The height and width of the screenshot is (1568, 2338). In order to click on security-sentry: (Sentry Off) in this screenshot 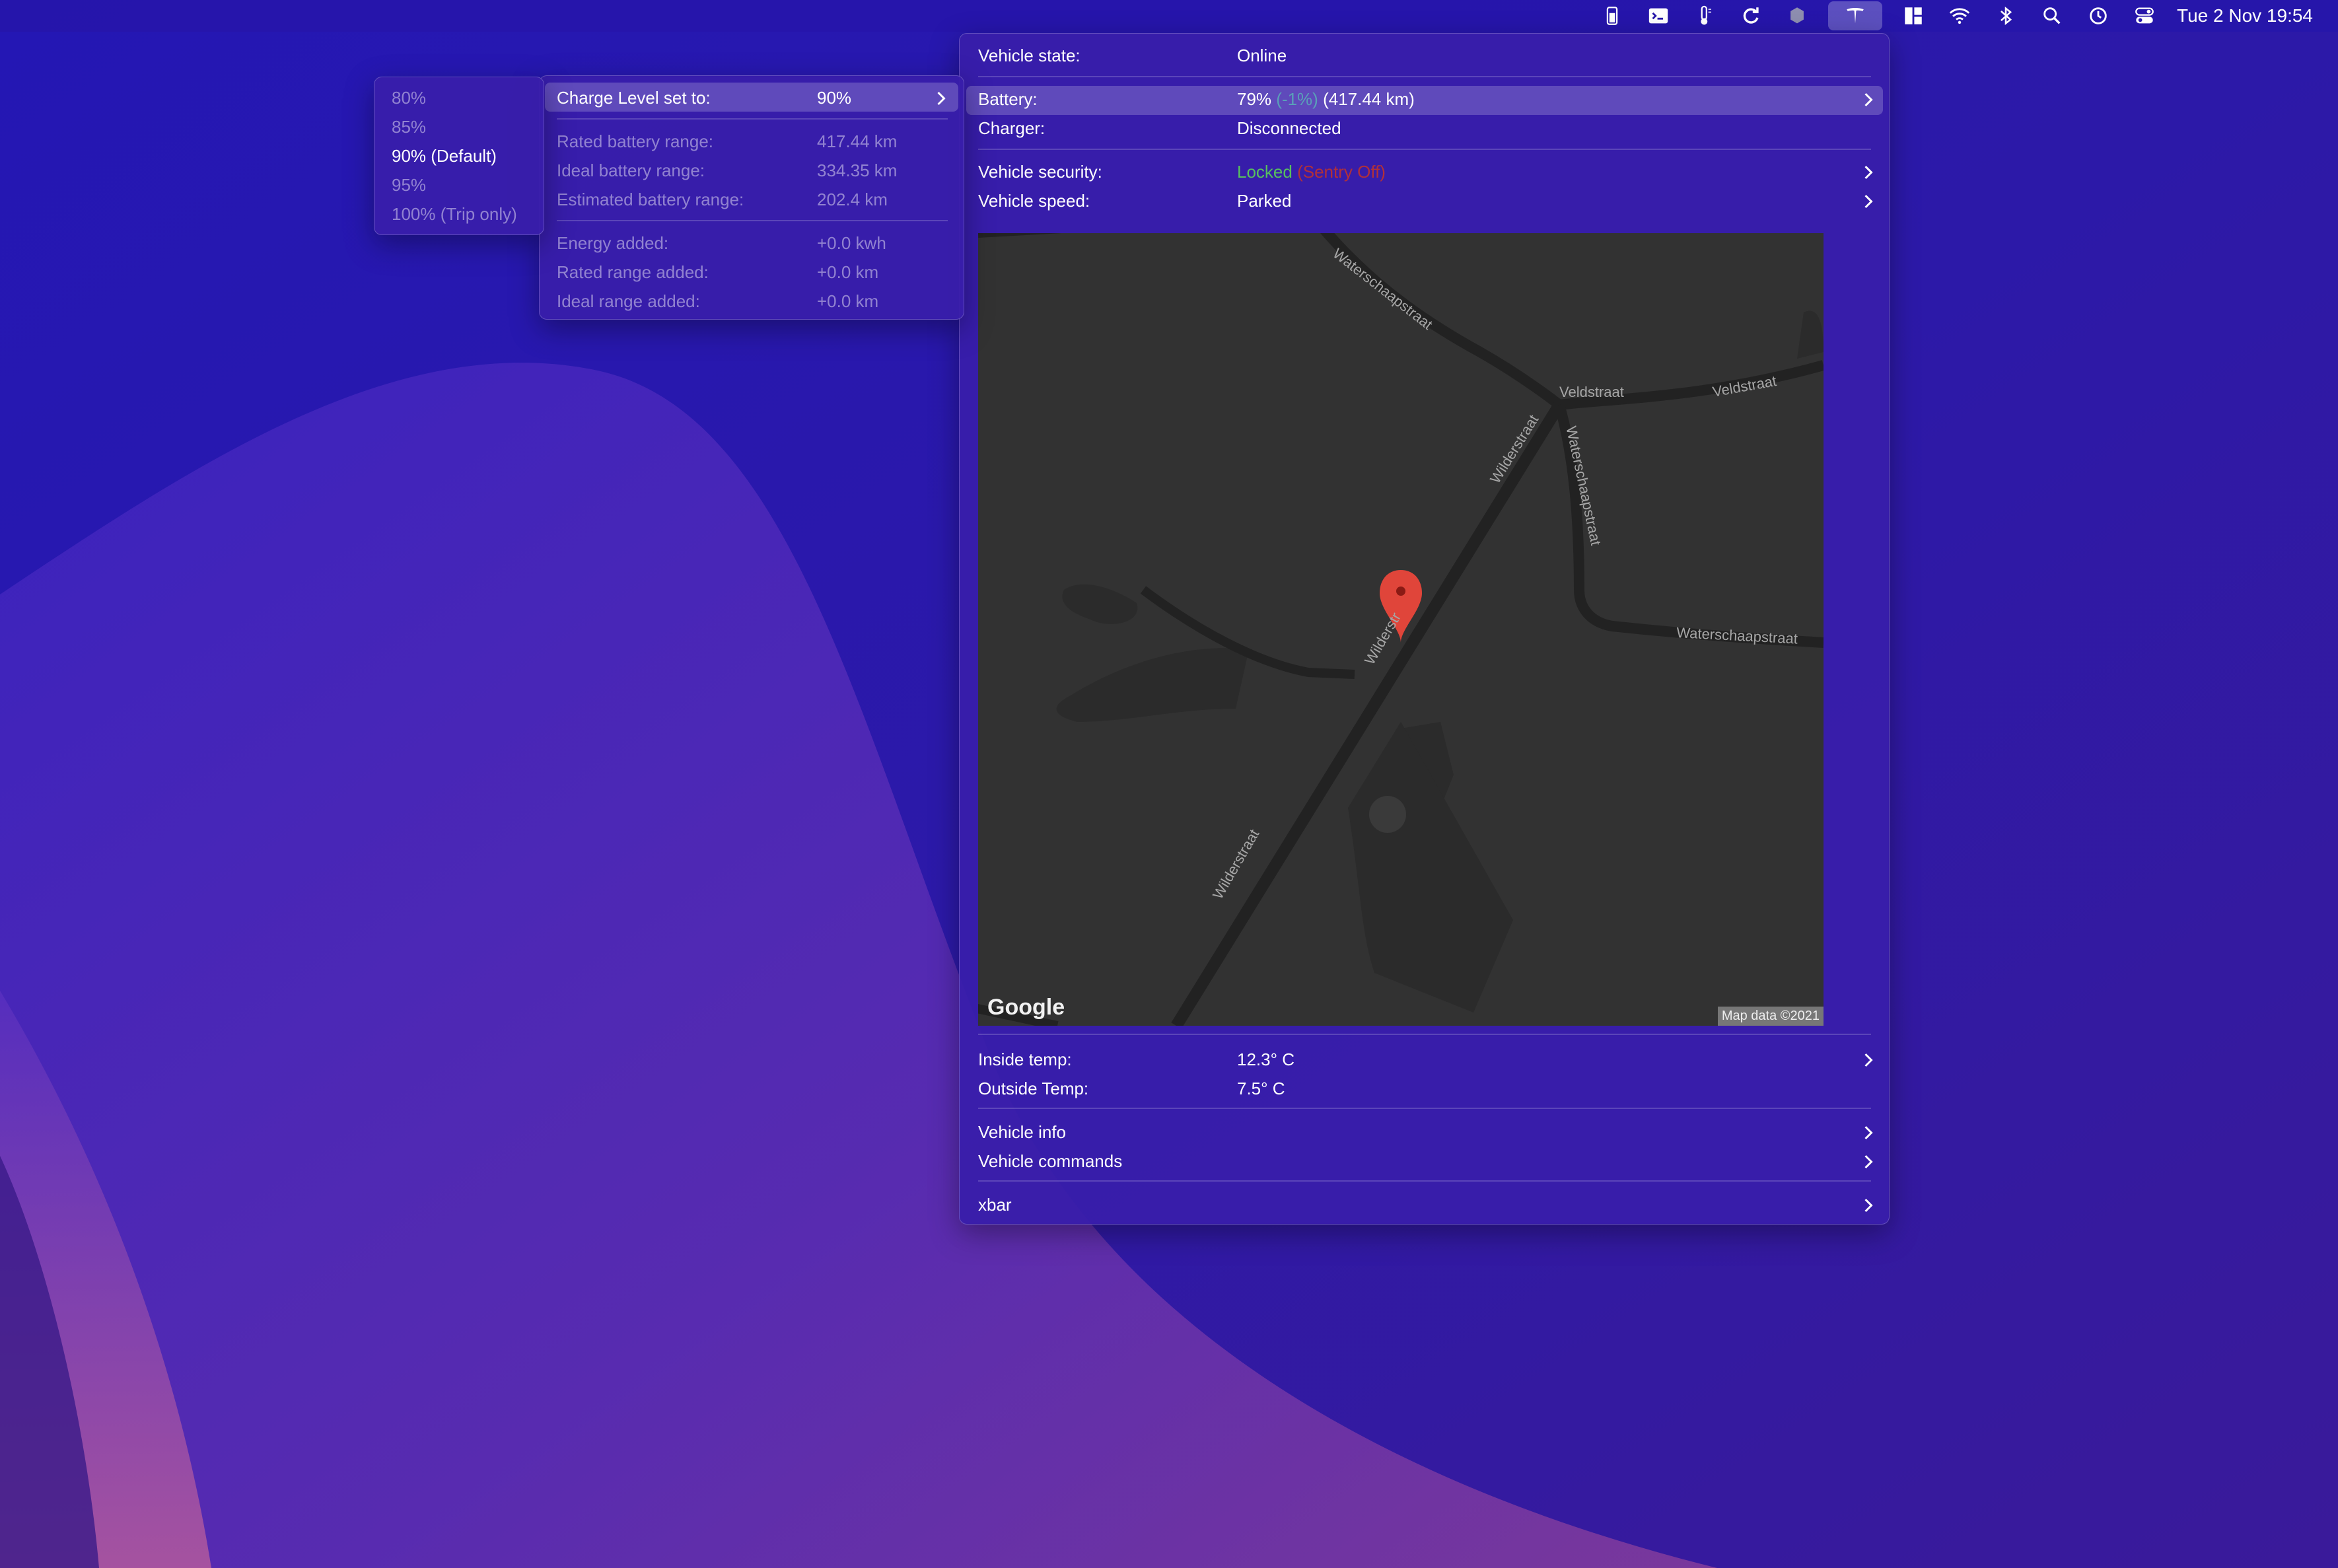, I will do `click(1341, 172)`.